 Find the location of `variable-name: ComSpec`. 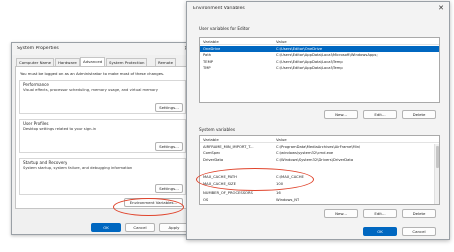

variable-name: ComSpec is located at coordinates (212, 153).